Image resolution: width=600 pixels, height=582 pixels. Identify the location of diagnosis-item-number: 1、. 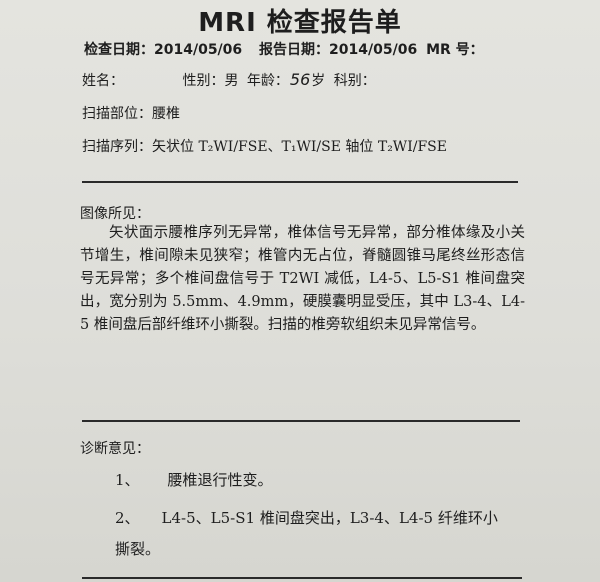
(127, 480).